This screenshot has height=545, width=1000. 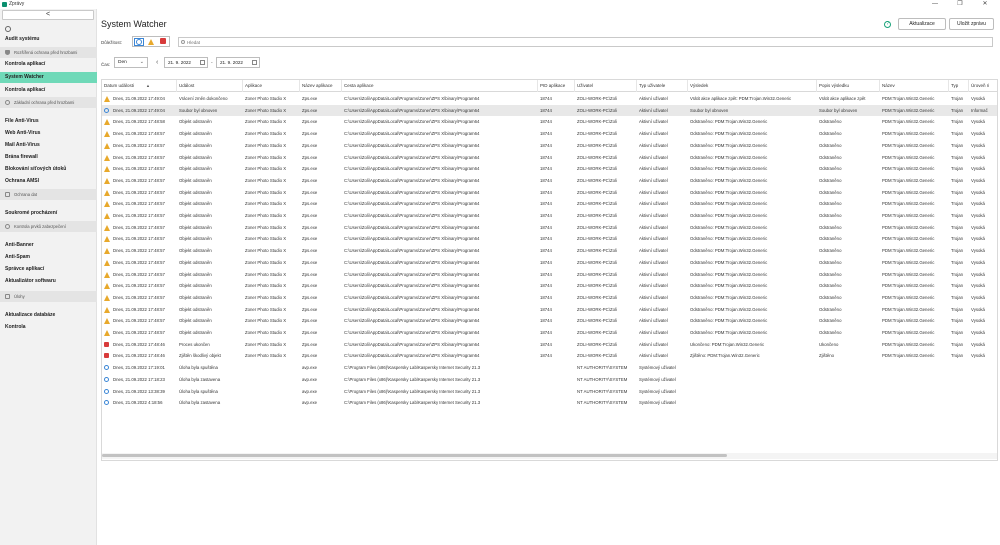 What do you see at coordinates (8, 29) in the screenshot?
I see `home-icon` at bounding box center [8, 29].